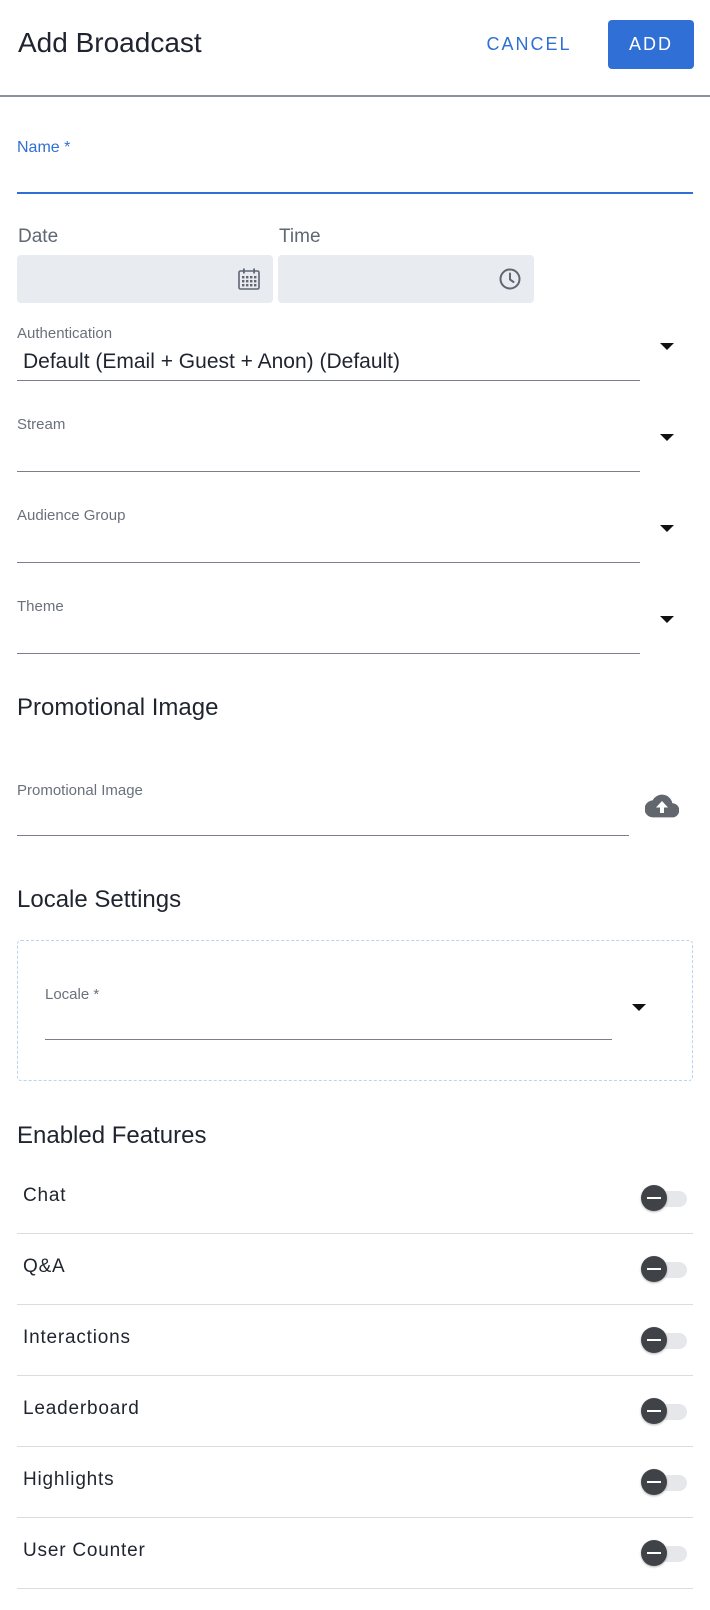 The width and height of the screenshot is (710, 1610). I want to click on authentication-value: Default (Email + Guest + Anon) (Default), so click(212, 361).